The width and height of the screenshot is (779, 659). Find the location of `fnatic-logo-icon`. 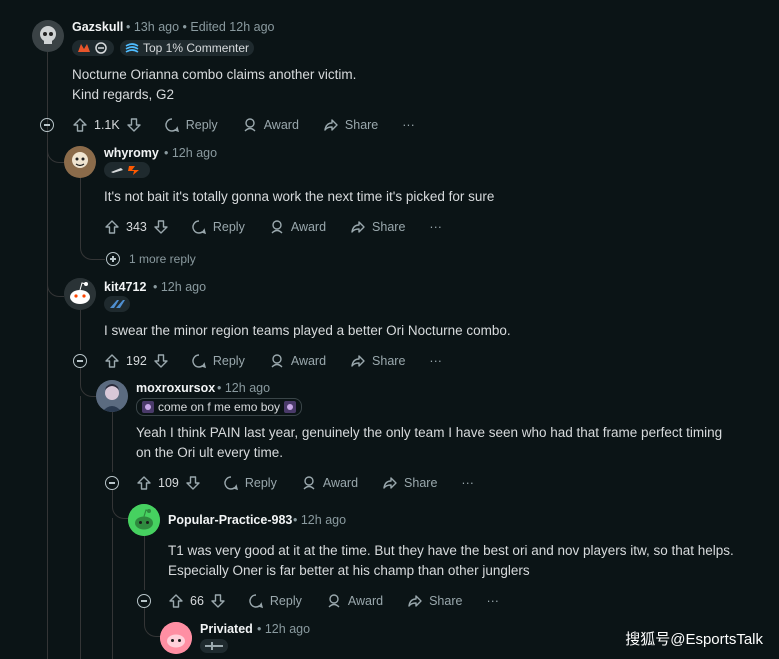

fnatic-logo-icon is located at coordinates (125, 170).